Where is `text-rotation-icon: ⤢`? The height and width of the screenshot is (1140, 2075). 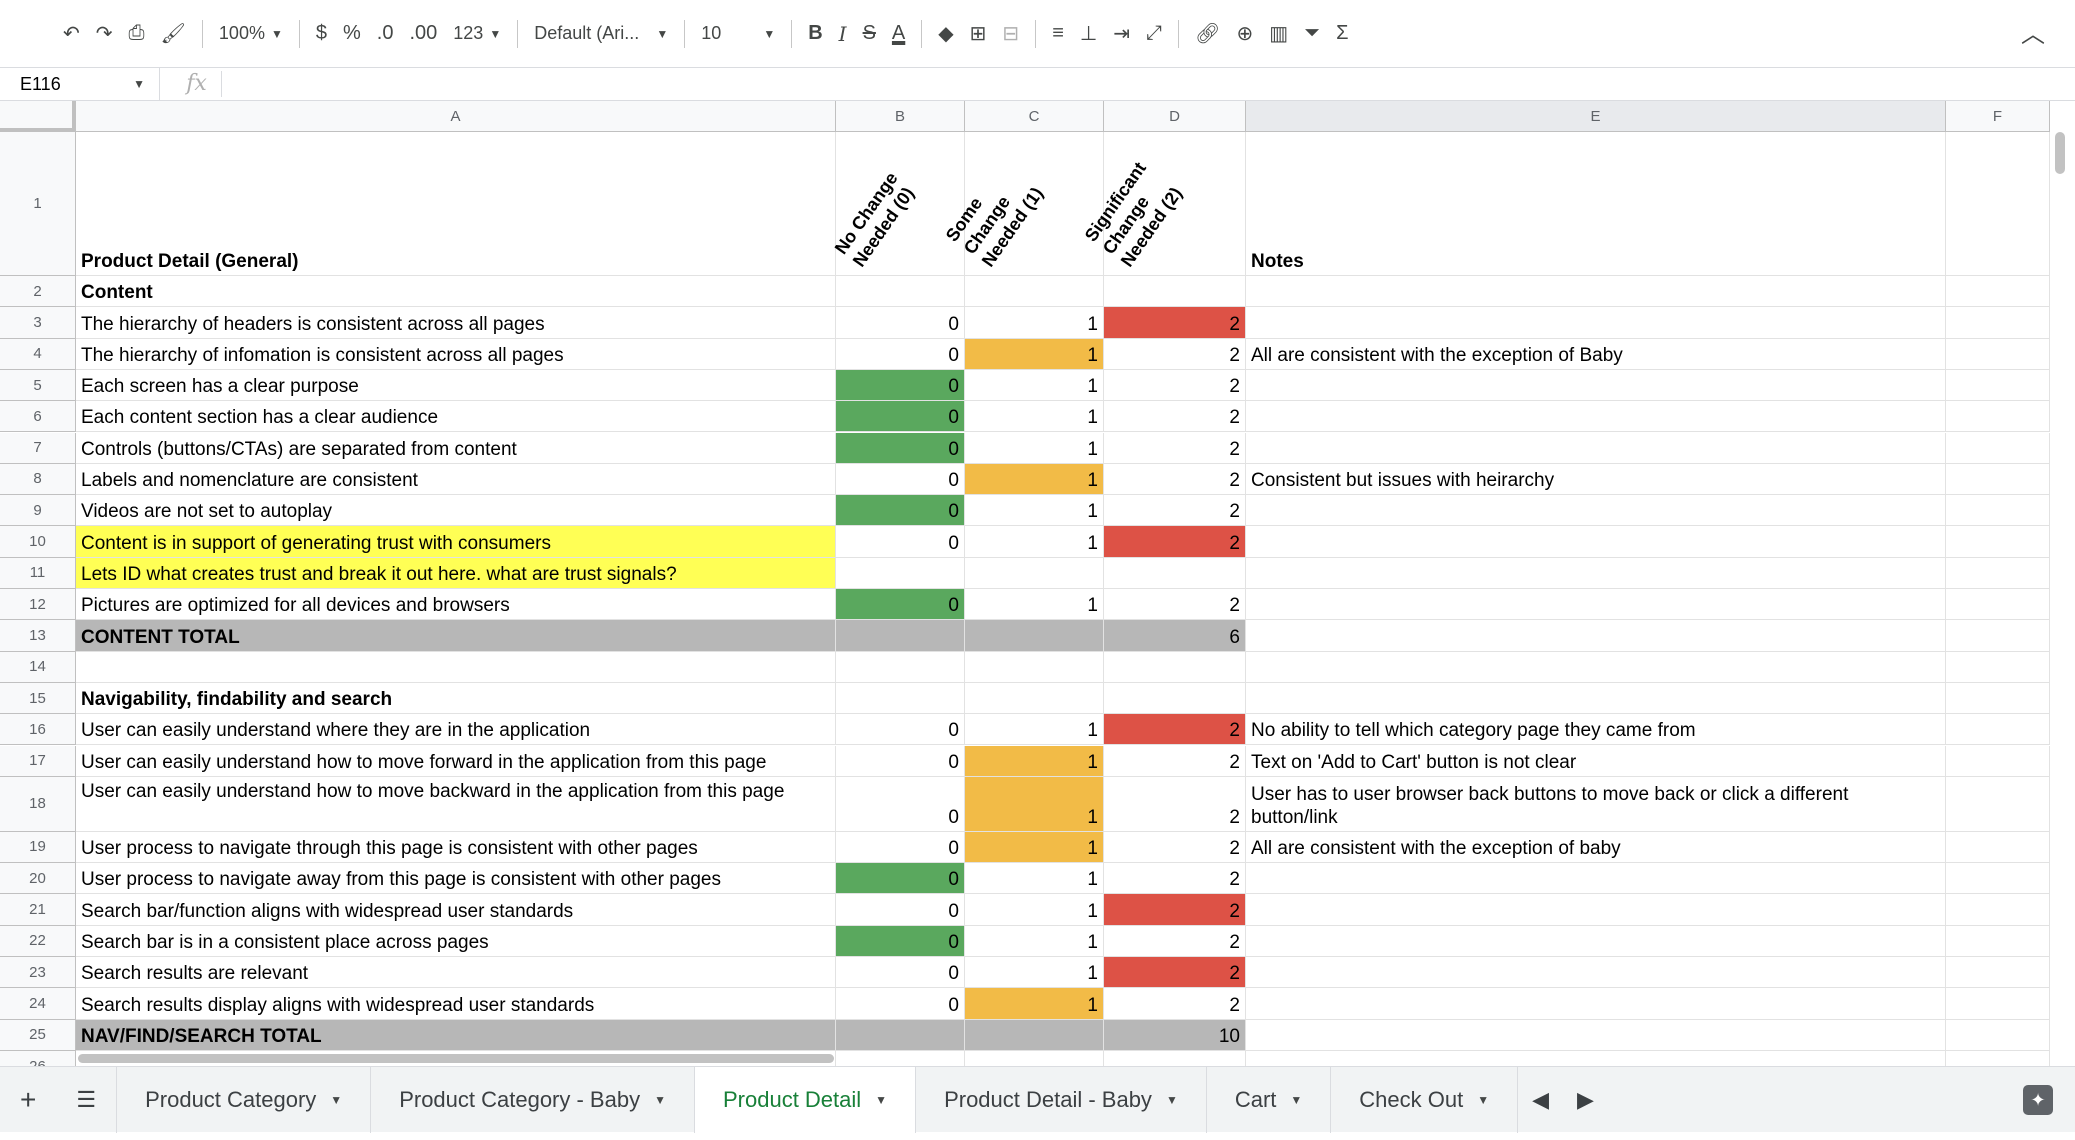
text-rotation-icon: ⤢ is located at coordinates (1154, 34).